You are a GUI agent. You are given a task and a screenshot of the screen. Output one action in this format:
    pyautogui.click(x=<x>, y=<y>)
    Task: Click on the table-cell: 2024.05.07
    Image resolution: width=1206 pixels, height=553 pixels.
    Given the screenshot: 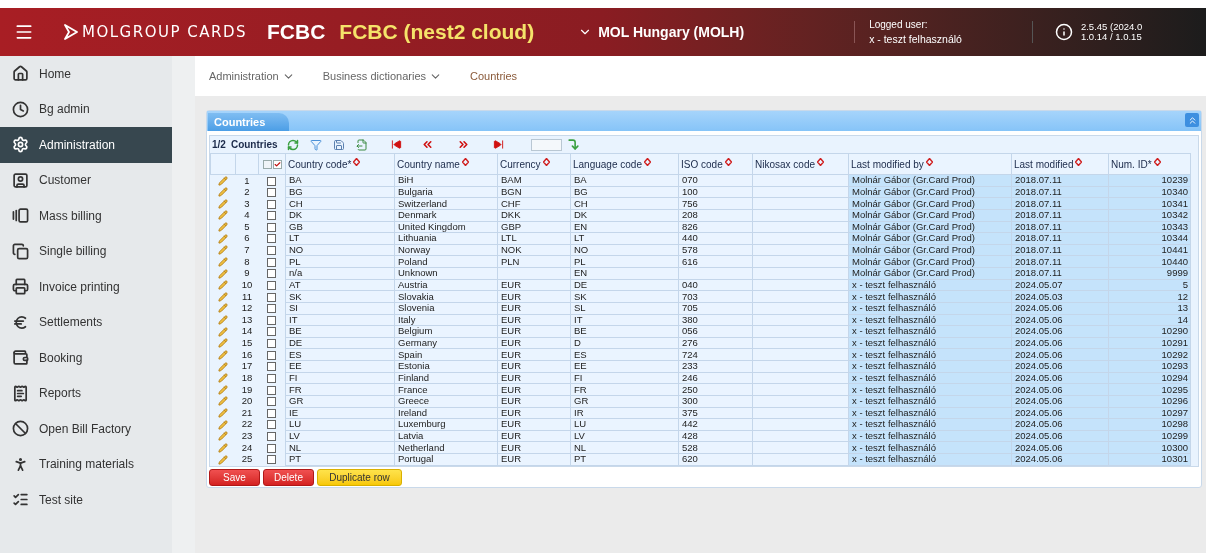 What is the action you would take?
    pyautogui.click(x=1060, y=285)
    